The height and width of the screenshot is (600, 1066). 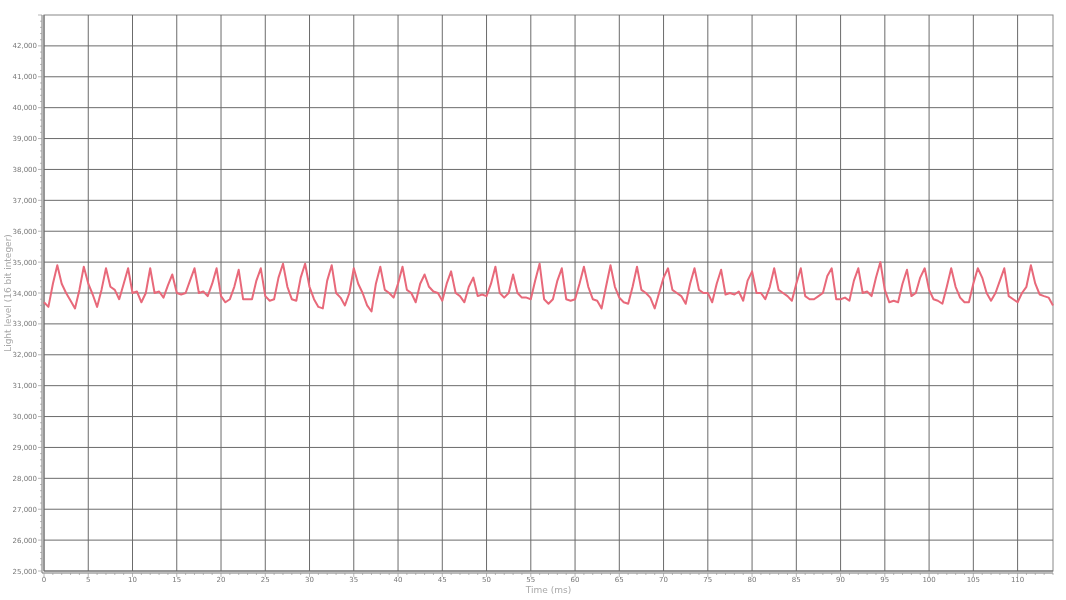 I want to click on axis-title: Time (ms), so click(x=548, y=590).